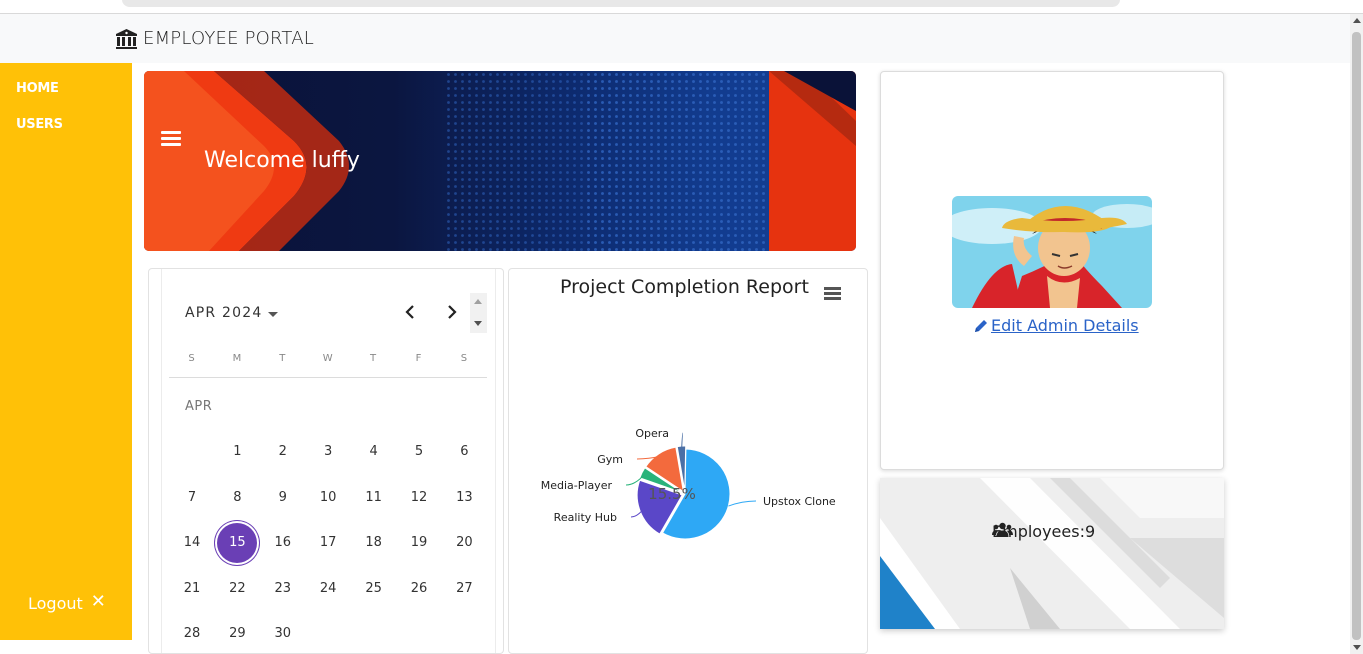  What do you see at coordinates (419, 543) in the screenshot?
I see `calendar-day: 19` at bounding box center [419, 543].